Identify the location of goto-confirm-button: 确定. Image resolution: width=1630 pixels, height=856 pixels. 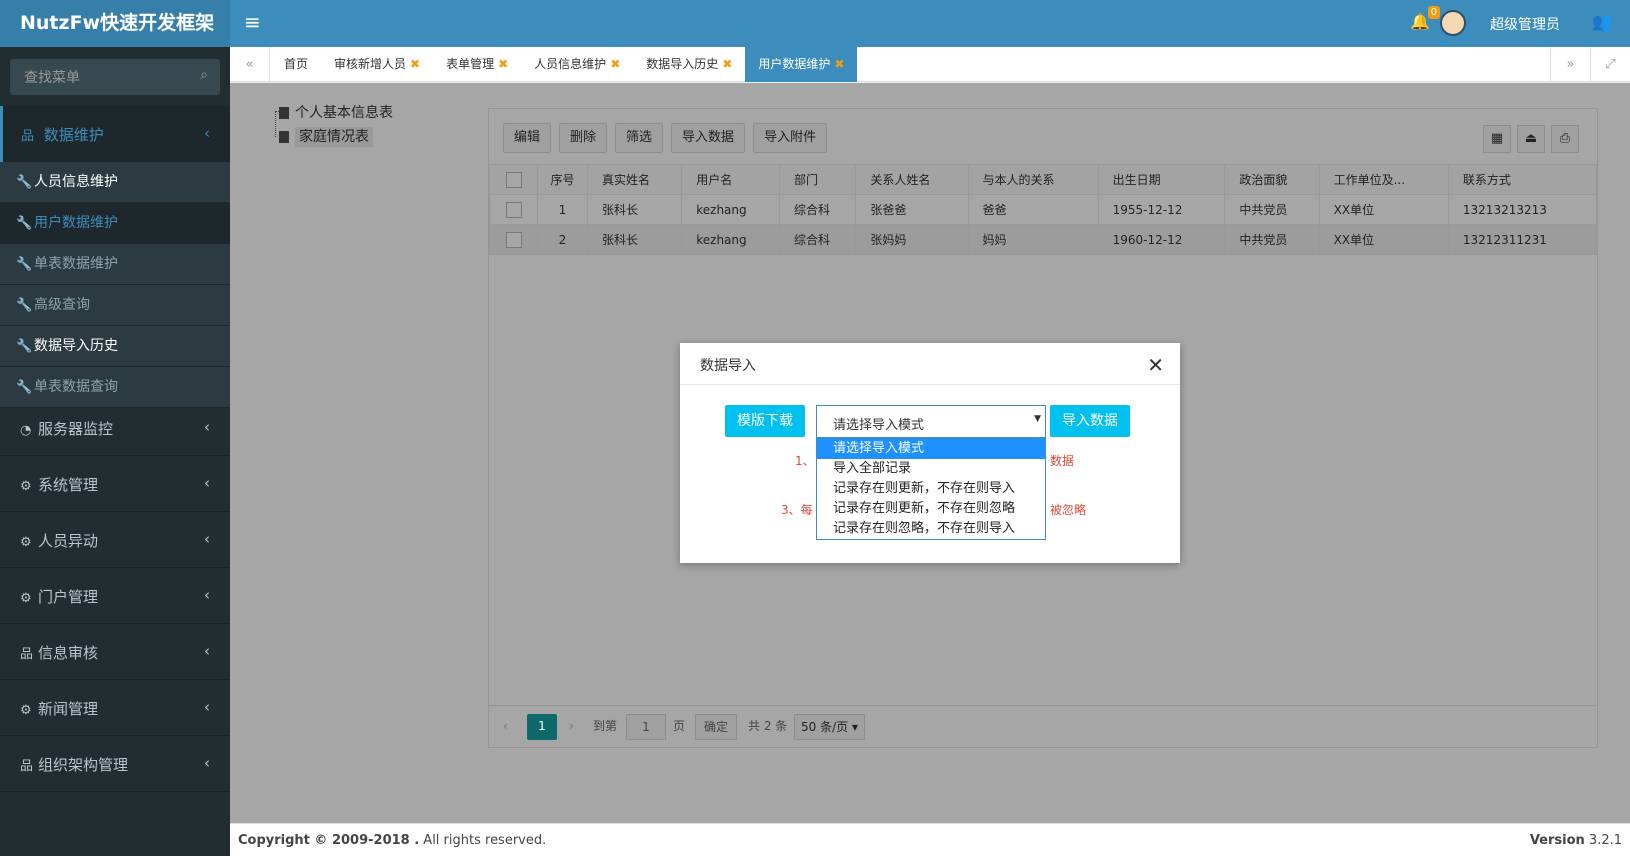
(716, 727).